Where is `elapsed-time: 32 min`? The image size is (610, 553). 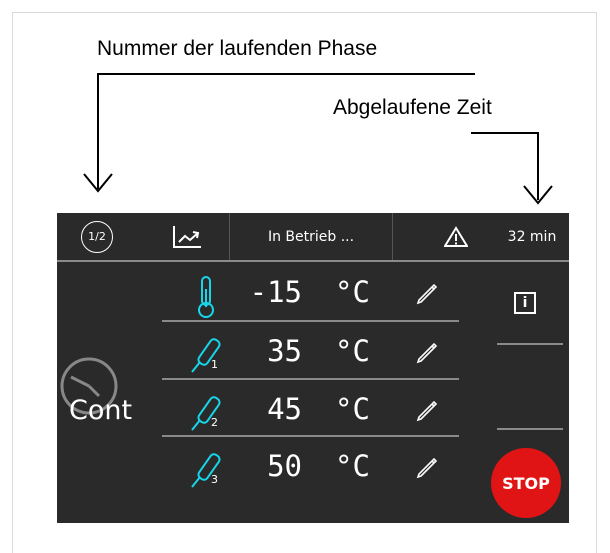 elapsed-time: 32 min is located at coordinates (532, 236).